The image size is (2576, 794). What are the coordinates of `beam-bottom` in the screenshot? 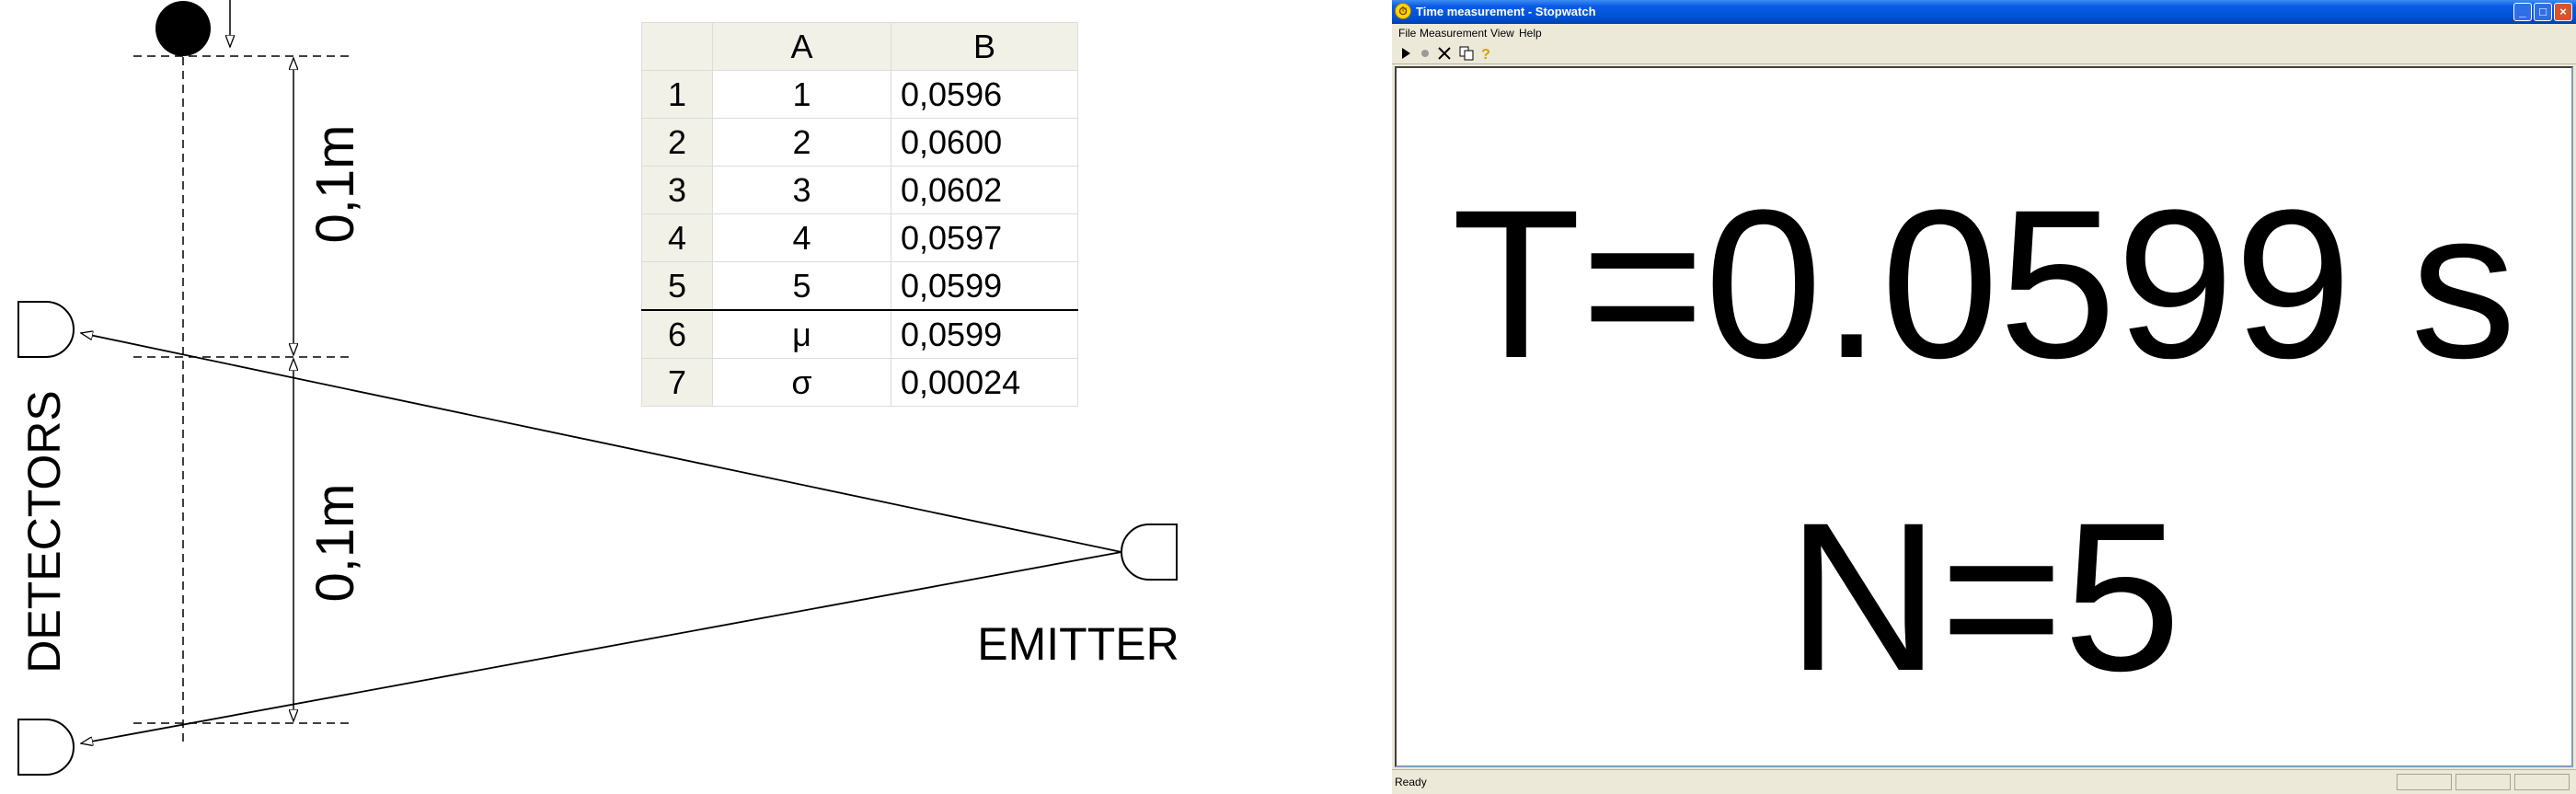 It's located at (601, 647).